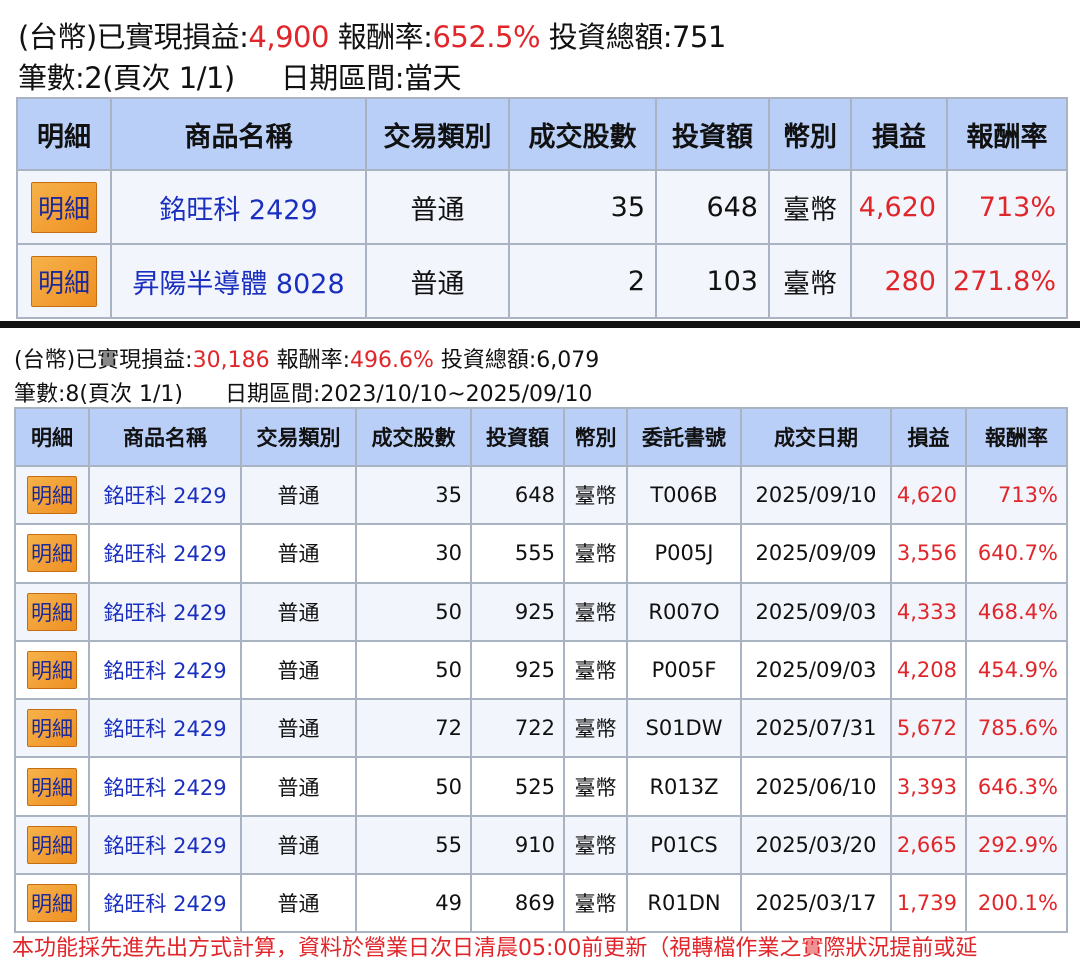  I want to click on order-cell: P005J, so click(684, 553).